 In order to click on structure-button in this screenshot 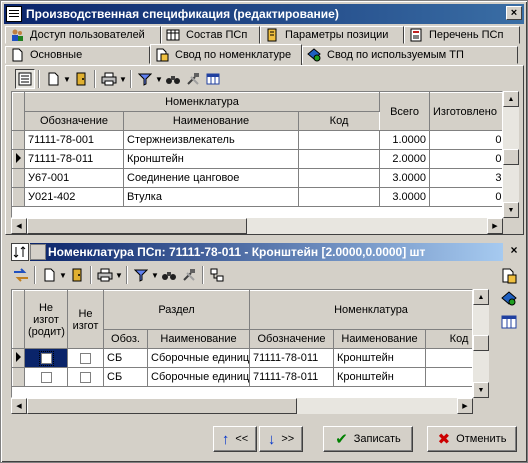, I will do `click(217, 275)`.